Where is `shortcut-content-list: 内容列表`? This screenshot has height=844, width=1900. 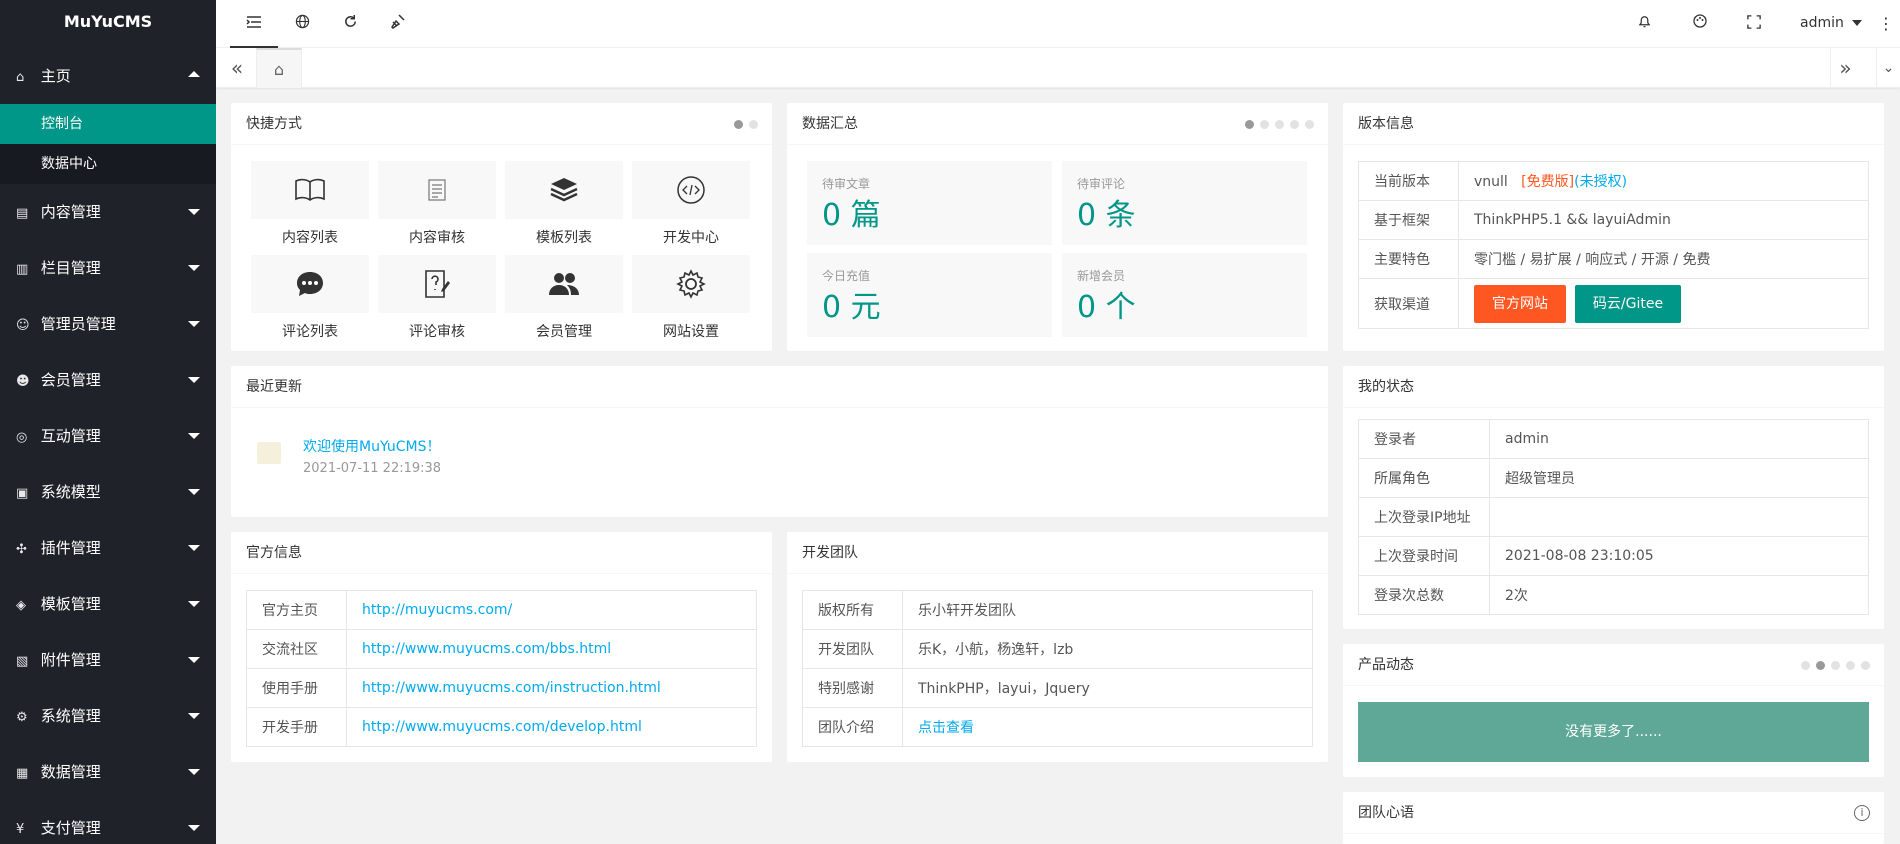 shortcut-content-list: 内容列表 is located at coordinates (310, 207).